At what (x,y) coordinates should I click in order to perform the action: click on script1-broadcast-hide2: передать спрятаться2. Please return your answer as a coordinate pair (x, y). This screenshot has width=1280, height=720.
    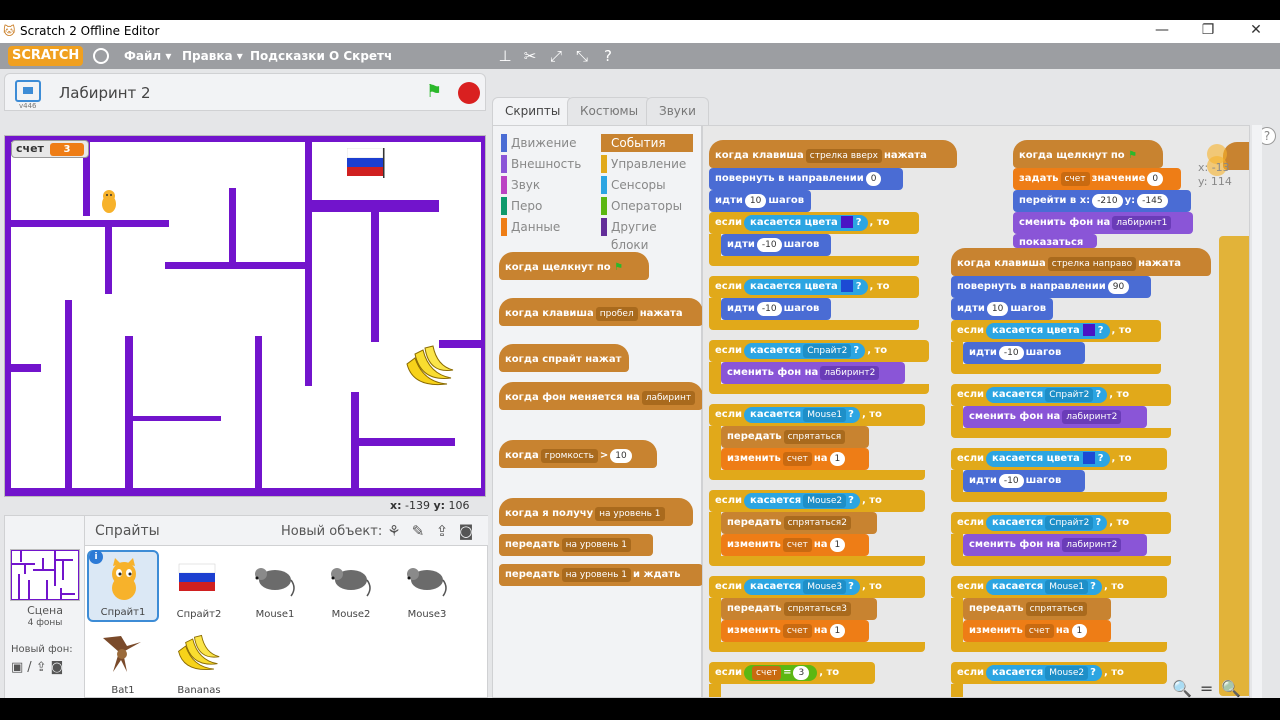
    Looking at the image, I should click on (799, 523).